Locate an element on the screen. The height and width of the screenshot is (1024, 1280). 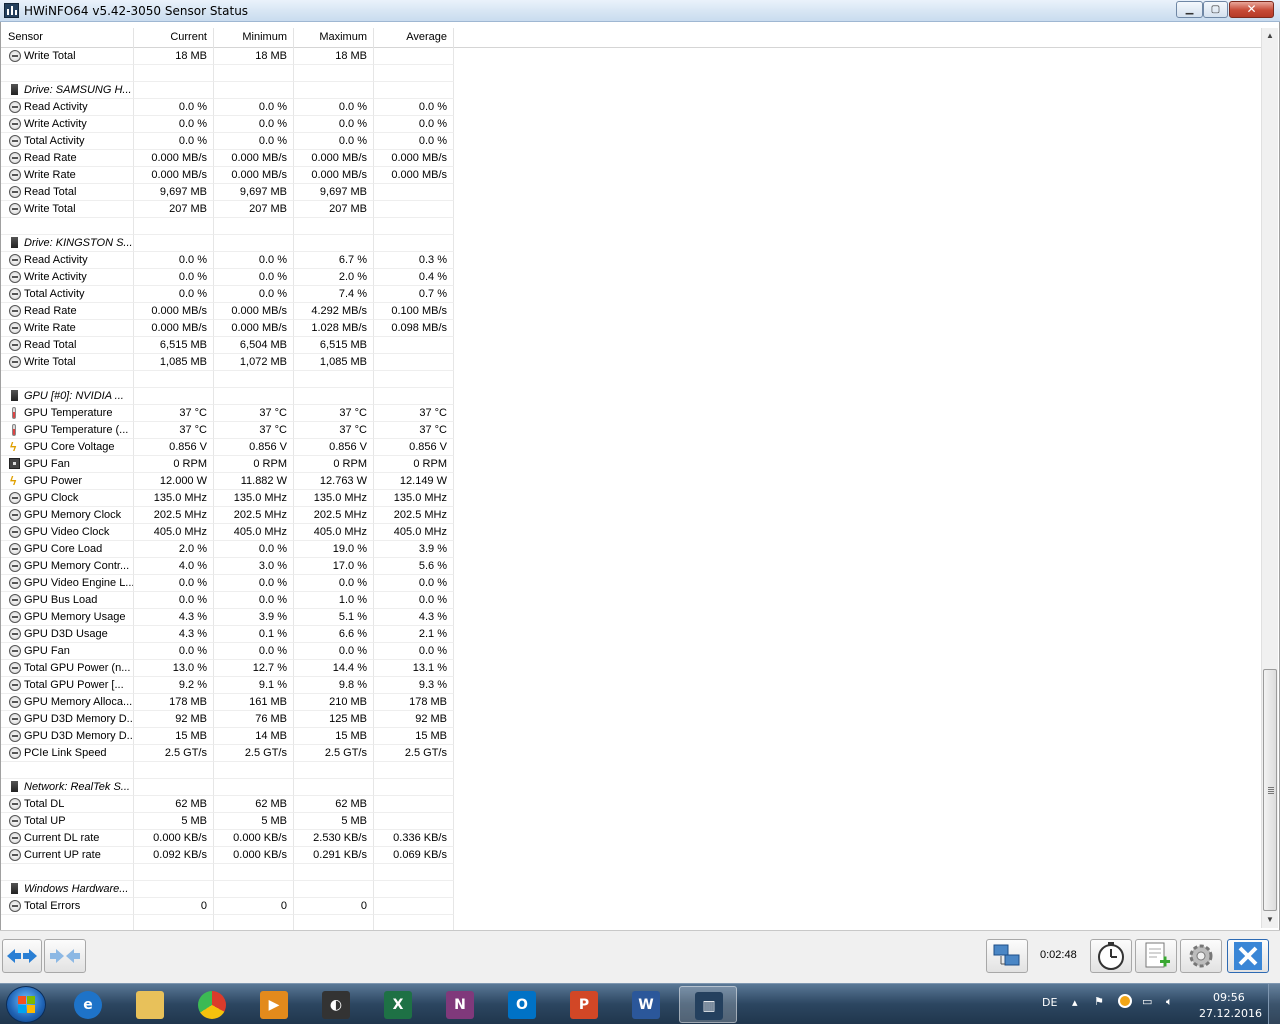
fan-icon is located at coordinates (14, 463).